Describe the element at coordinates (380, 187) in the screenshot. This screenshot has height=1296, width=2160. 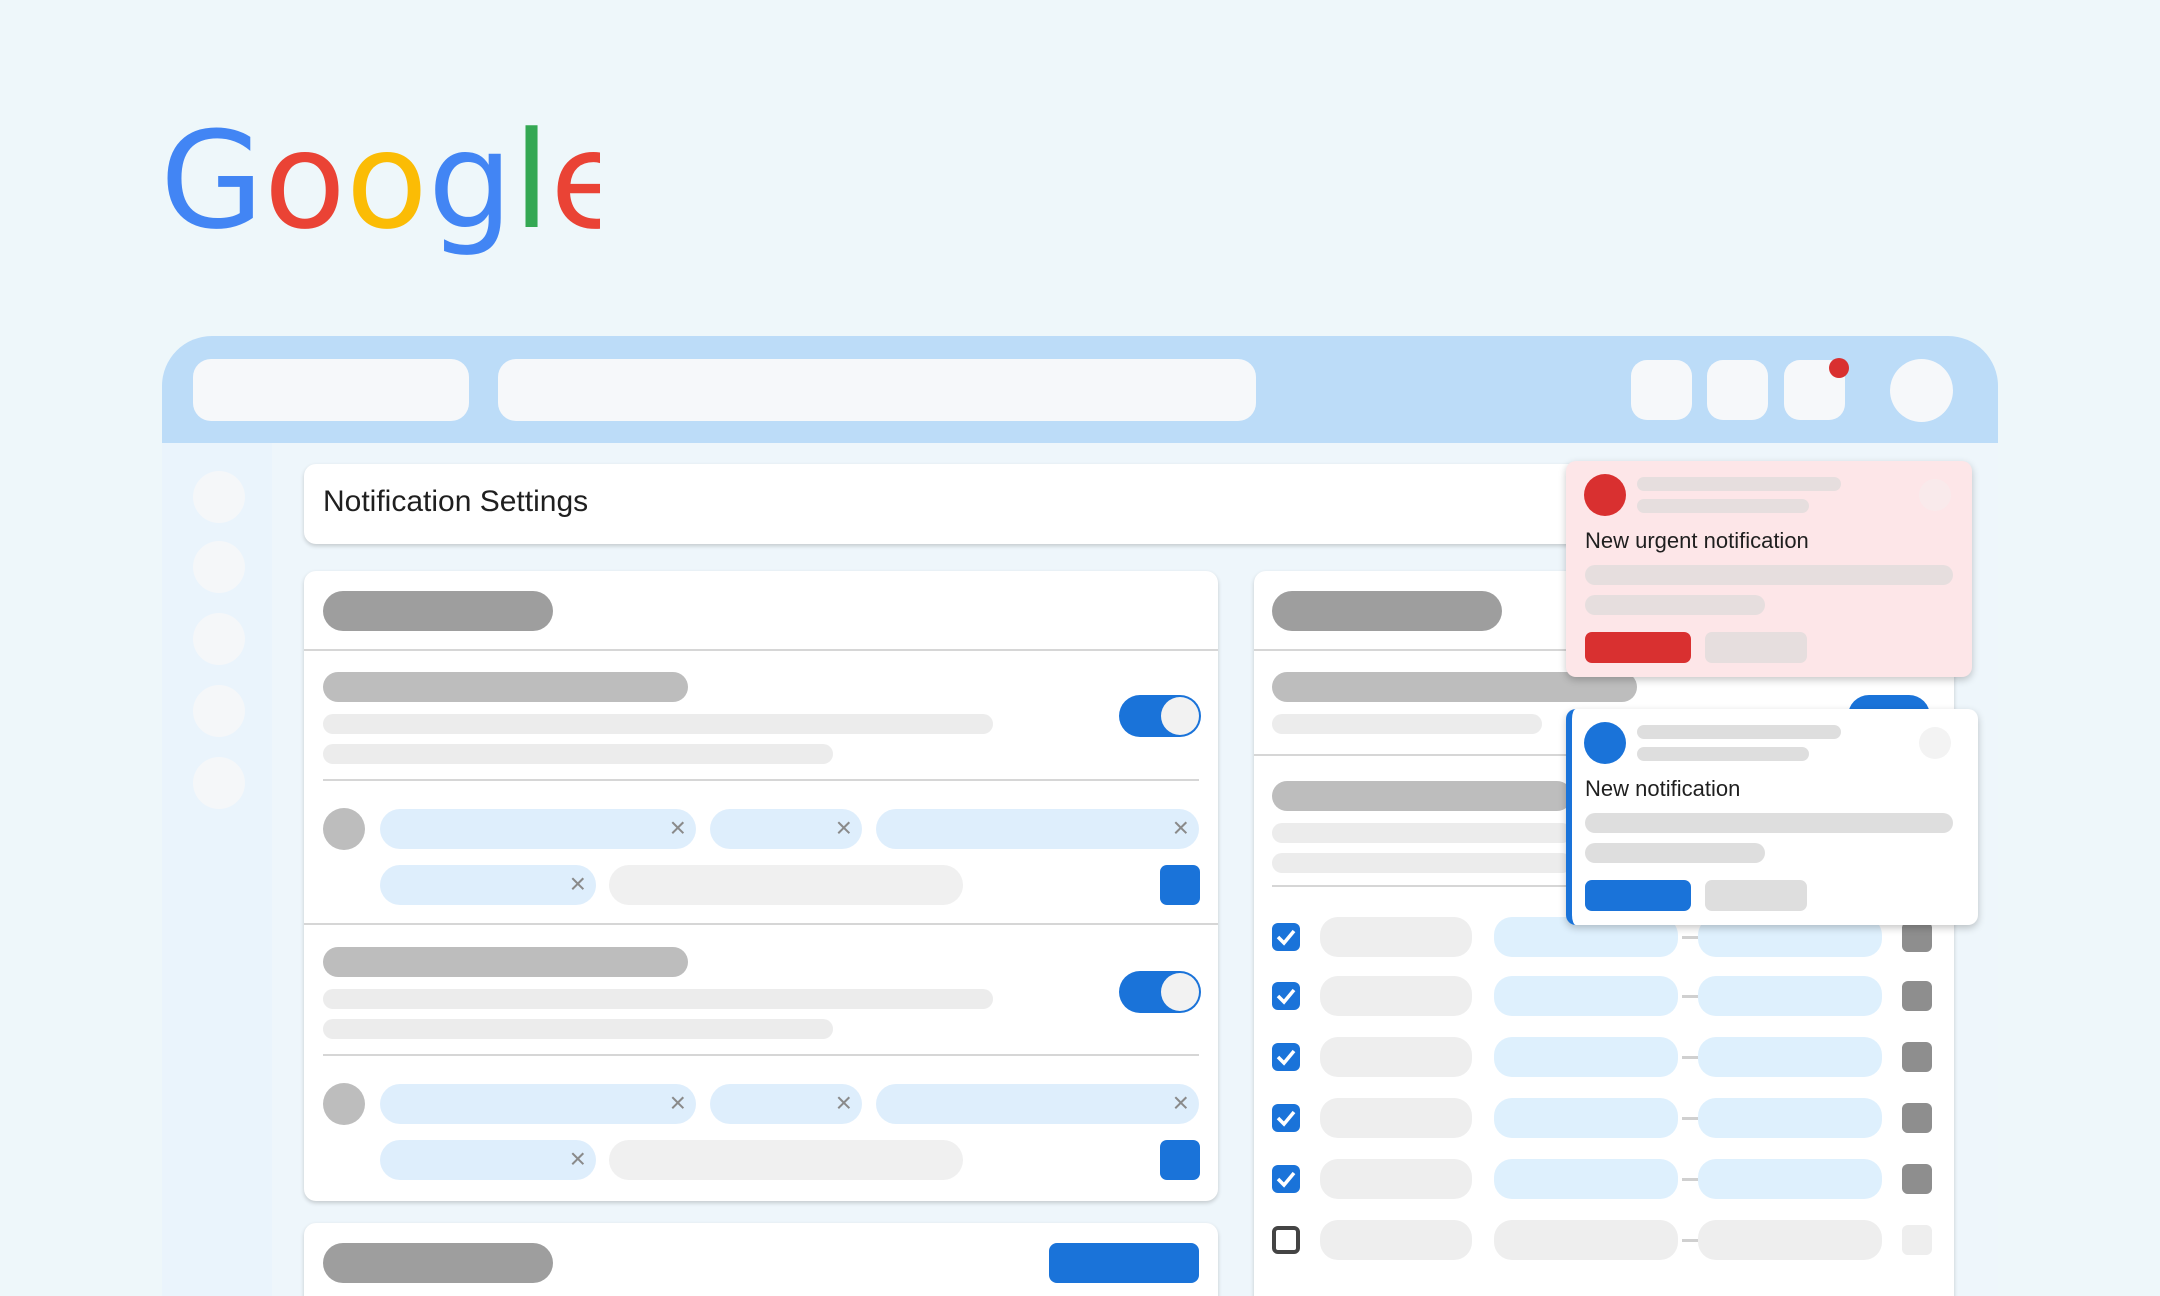
I see `google-logo: Google` at that location.